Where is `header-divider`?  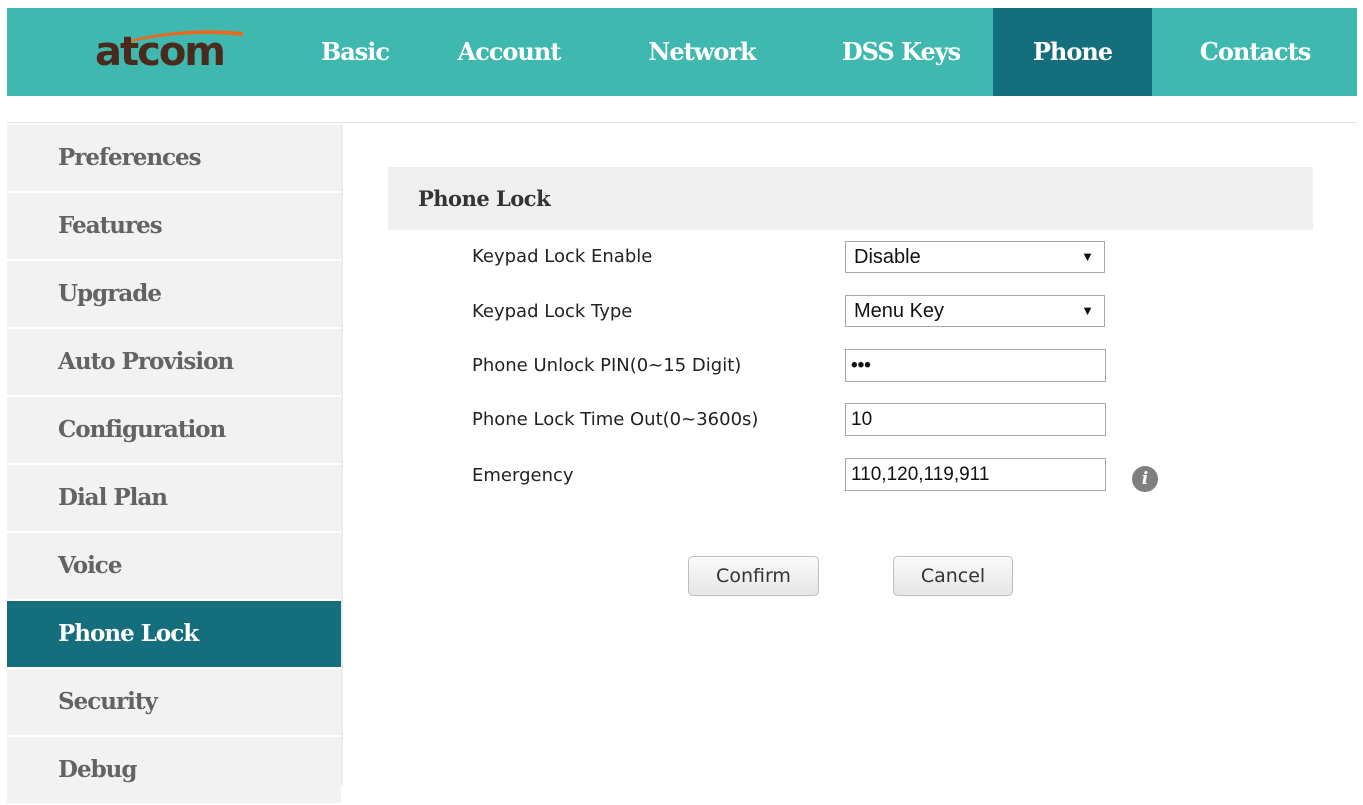 header-divider is located at coordinates (682, 122).